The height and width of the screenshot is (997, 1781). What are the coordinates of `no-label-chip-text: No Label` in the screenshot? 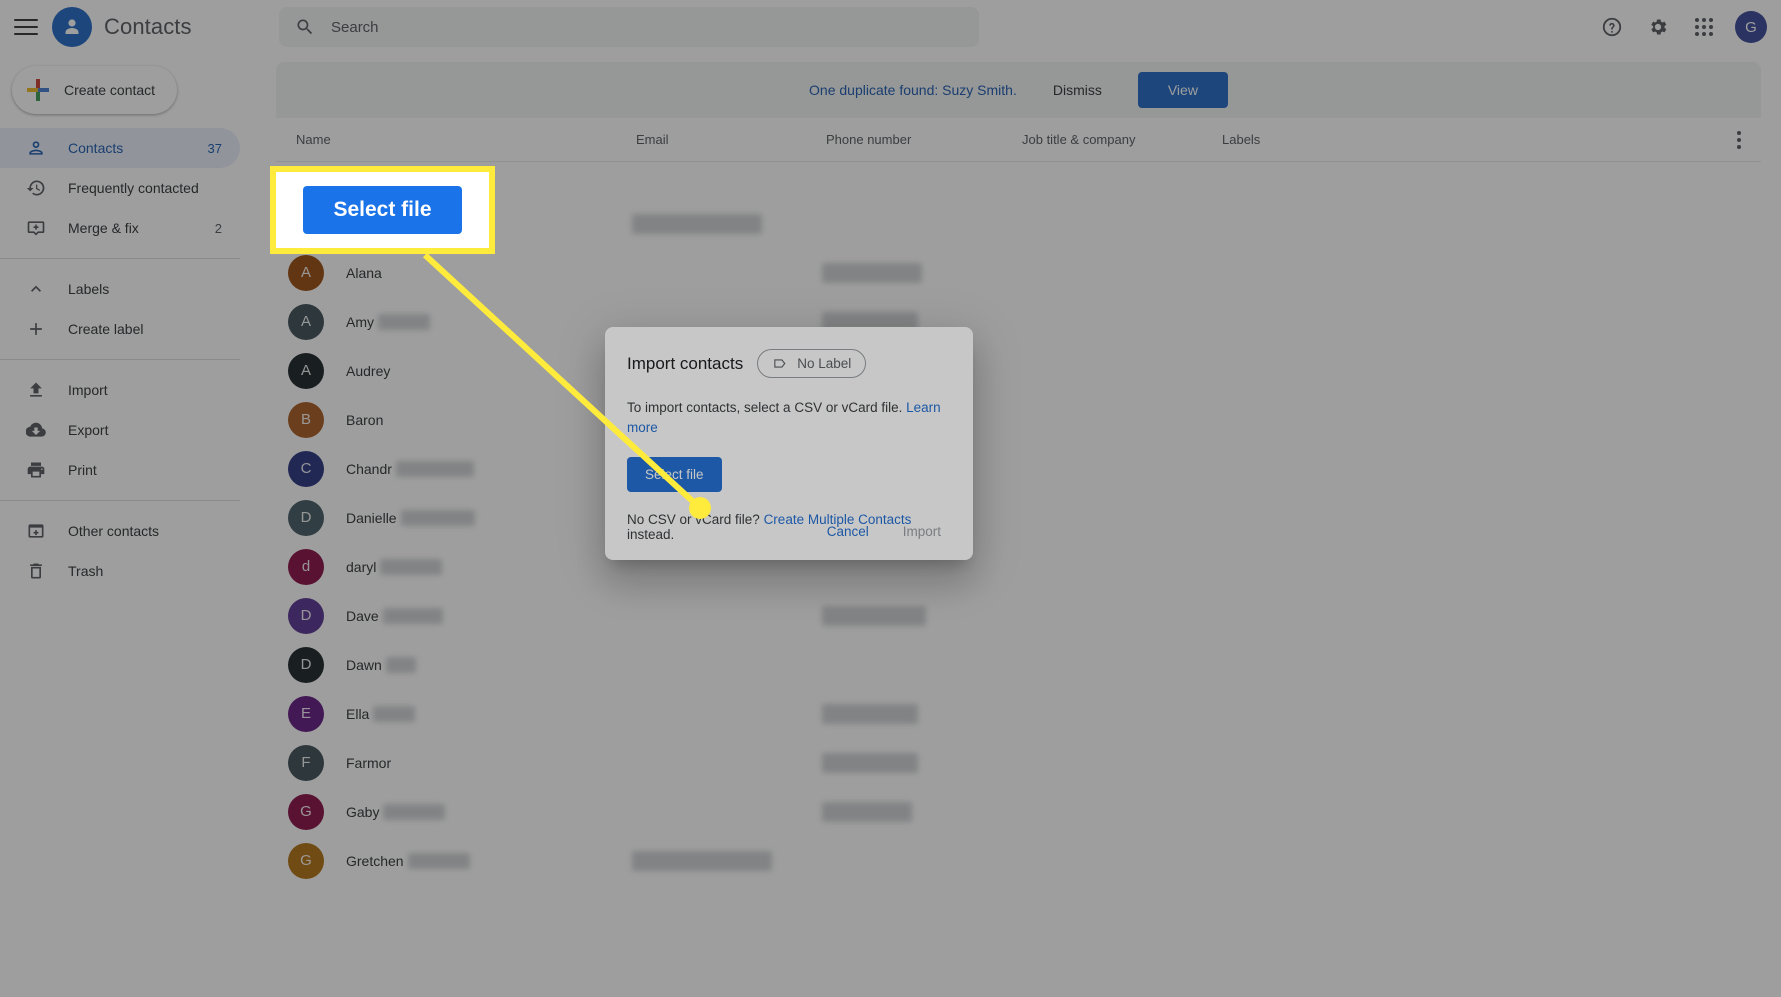 It's located at (824, 363).